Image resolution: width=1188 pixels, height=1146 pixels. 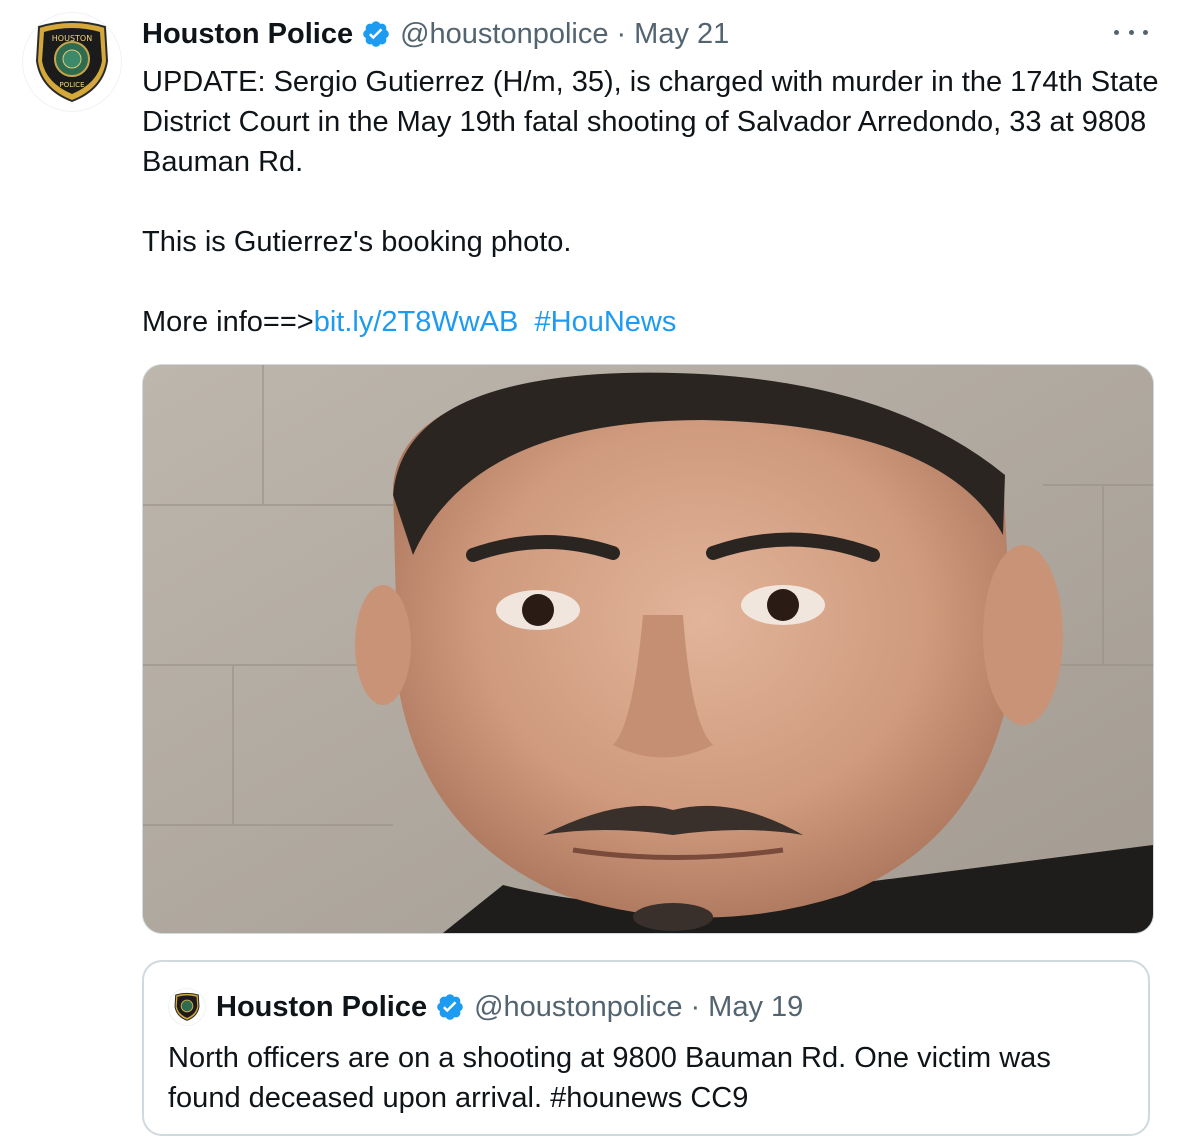 I want to click on quoted-author-avatar, so click(x=187, y=1007).